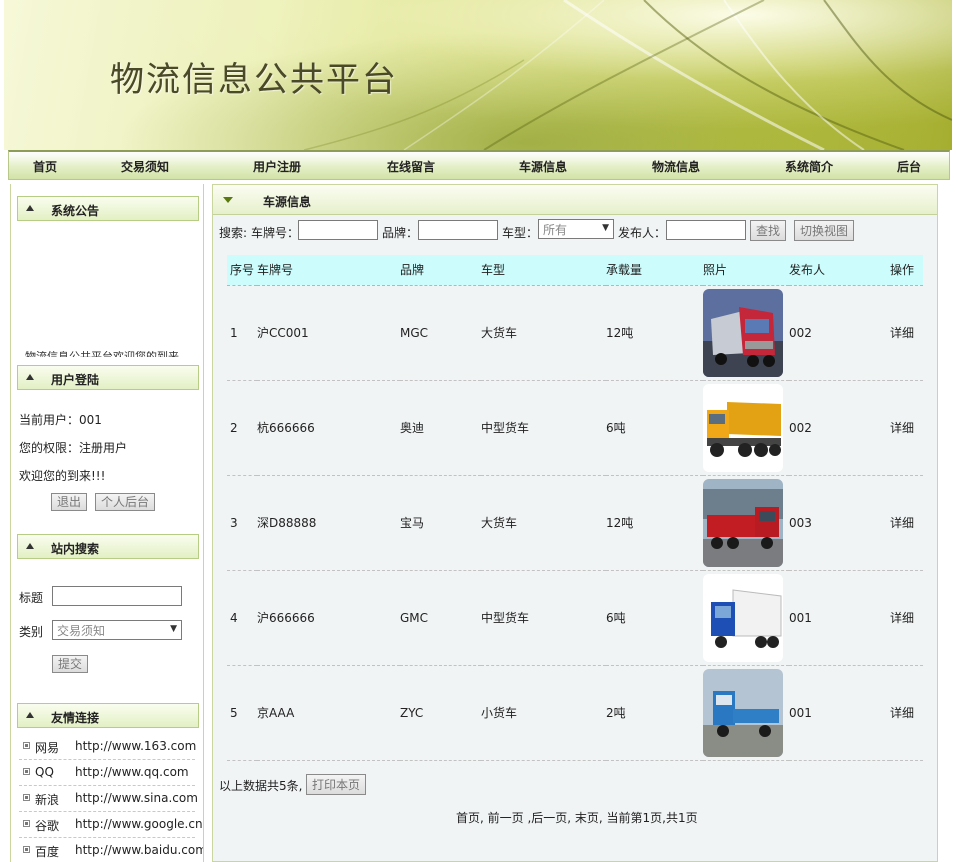  What do you see at coordinates (108, 208) in the screenshot?
I see `notice-box-title: 系统公告` at bounding box center [108, 208].